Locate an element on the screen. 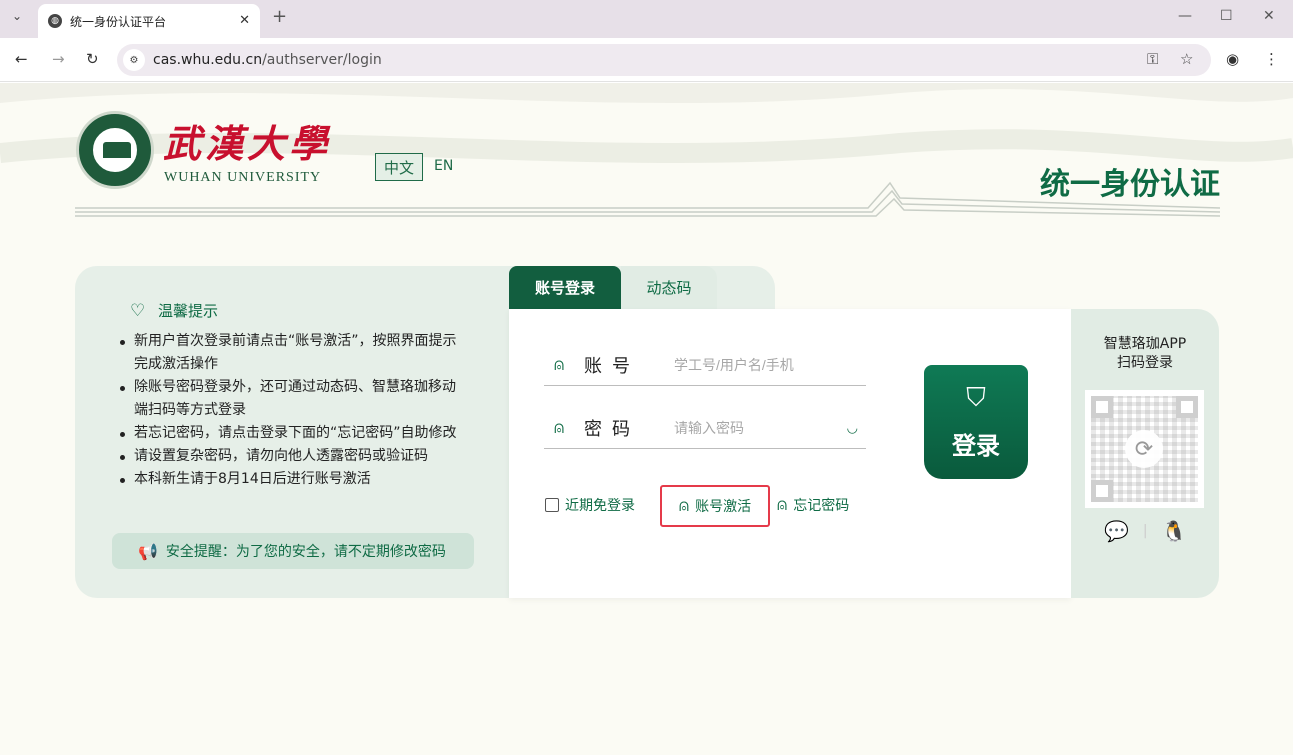 The image size is (1293, 755). tips-heading: ♡ 温馨提示 is located at coordinates (174, 310).